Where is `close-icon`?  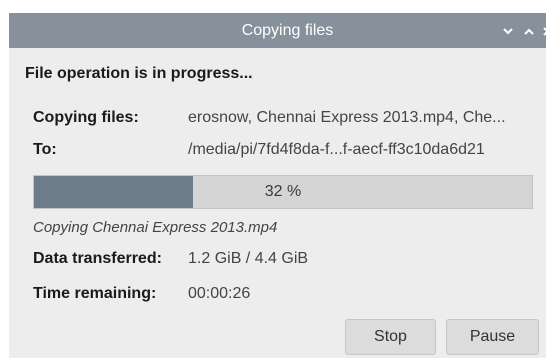
close-icon is located at coordinates (544, 31).